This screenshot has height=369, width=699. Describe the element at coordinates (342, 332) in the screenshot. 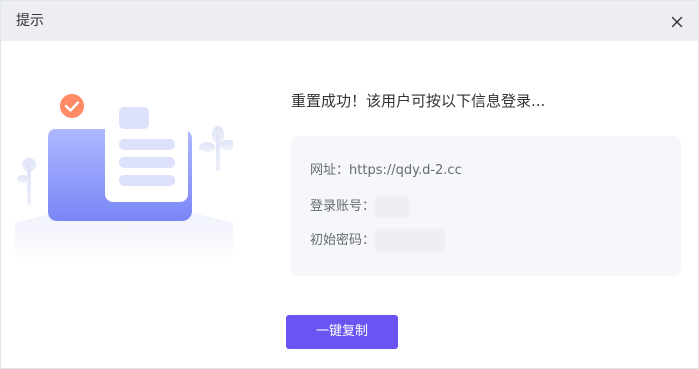

I see `copy-all-button: 一键复制` at that location.